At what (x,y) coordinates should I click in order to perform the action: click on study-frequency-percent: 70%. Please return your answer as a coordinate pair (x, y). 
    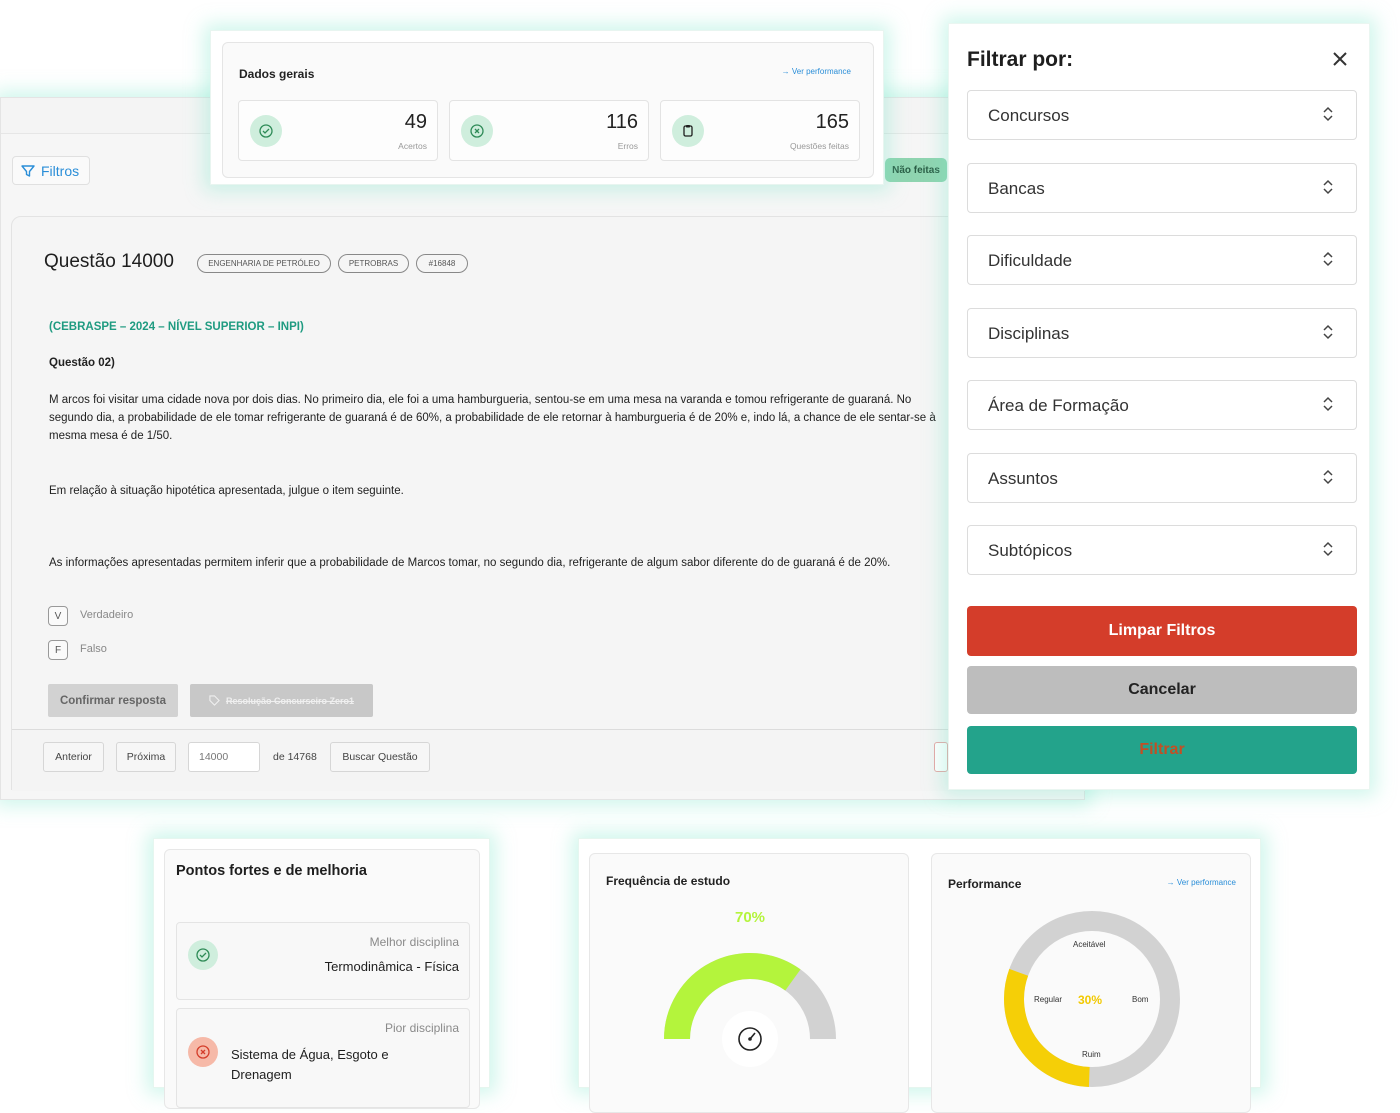
    Looking at the image, I should click on (750, 917).